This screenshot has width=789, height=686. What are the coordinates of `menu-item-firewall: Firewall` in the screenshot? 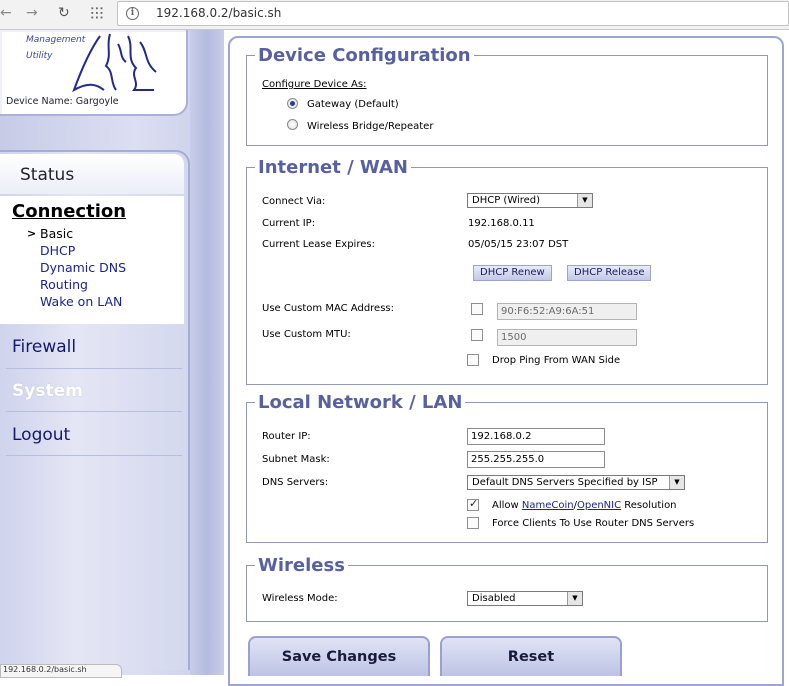 It's located at (44, 347).